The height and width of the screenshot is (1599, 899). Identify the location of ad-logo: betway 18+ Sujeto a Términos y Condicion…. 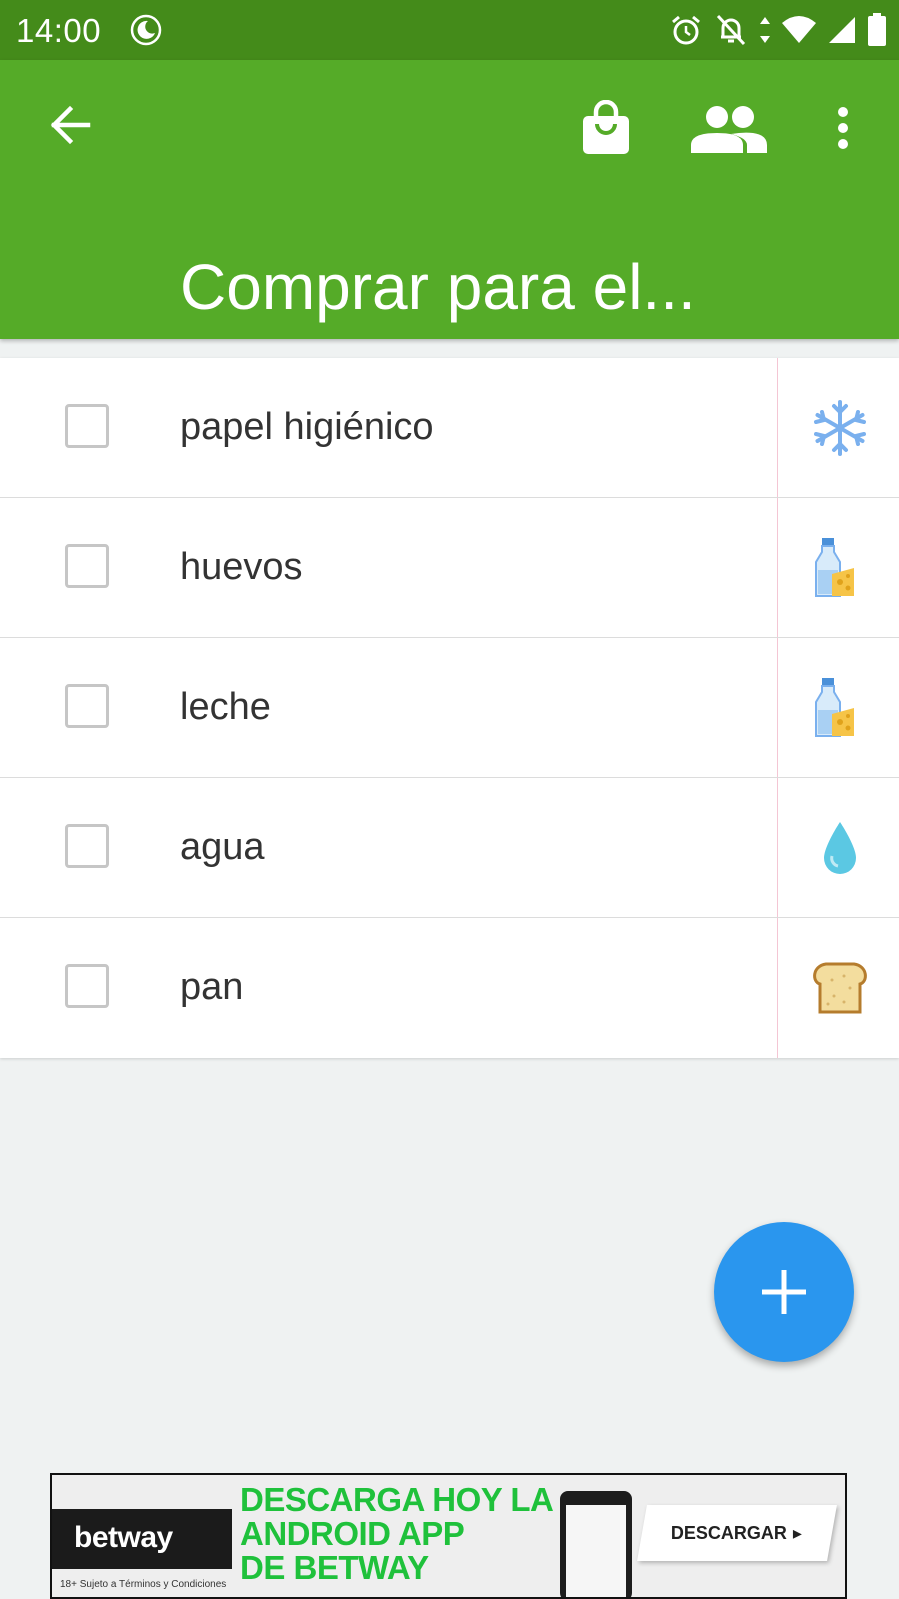
(142, 1536).